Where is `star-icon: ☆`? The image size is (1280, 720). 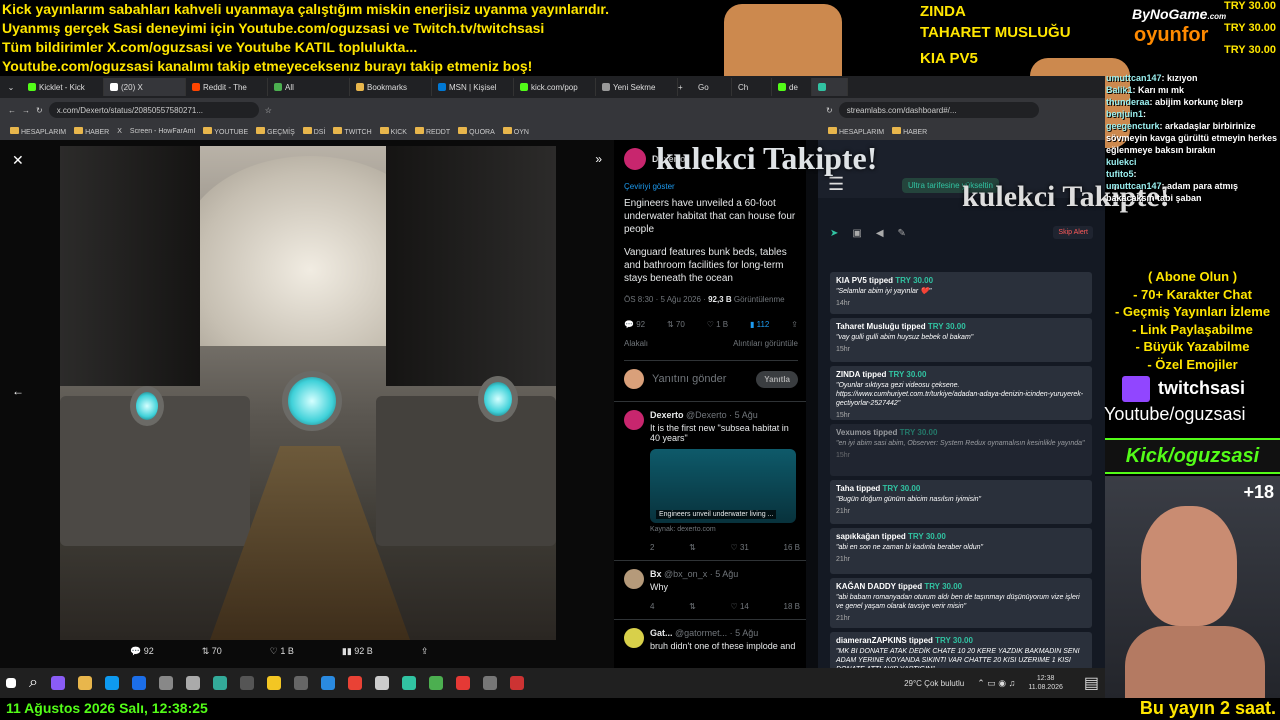
star-icon: ☆ is located at coordinates (268, 110).